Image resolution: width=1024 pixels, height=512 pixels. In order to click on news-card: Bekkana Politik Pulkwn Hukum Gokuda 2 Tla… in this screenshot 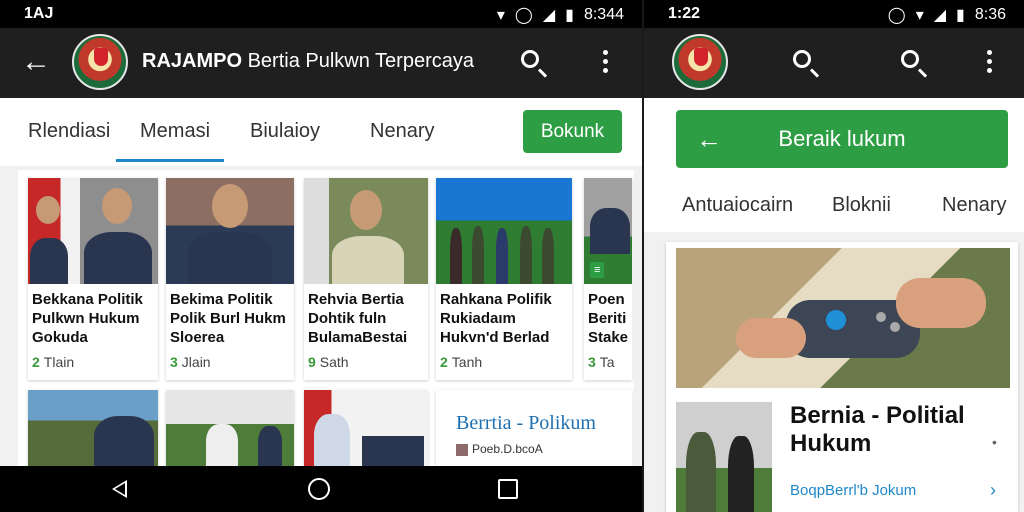, I will do `click(93, 279)`.